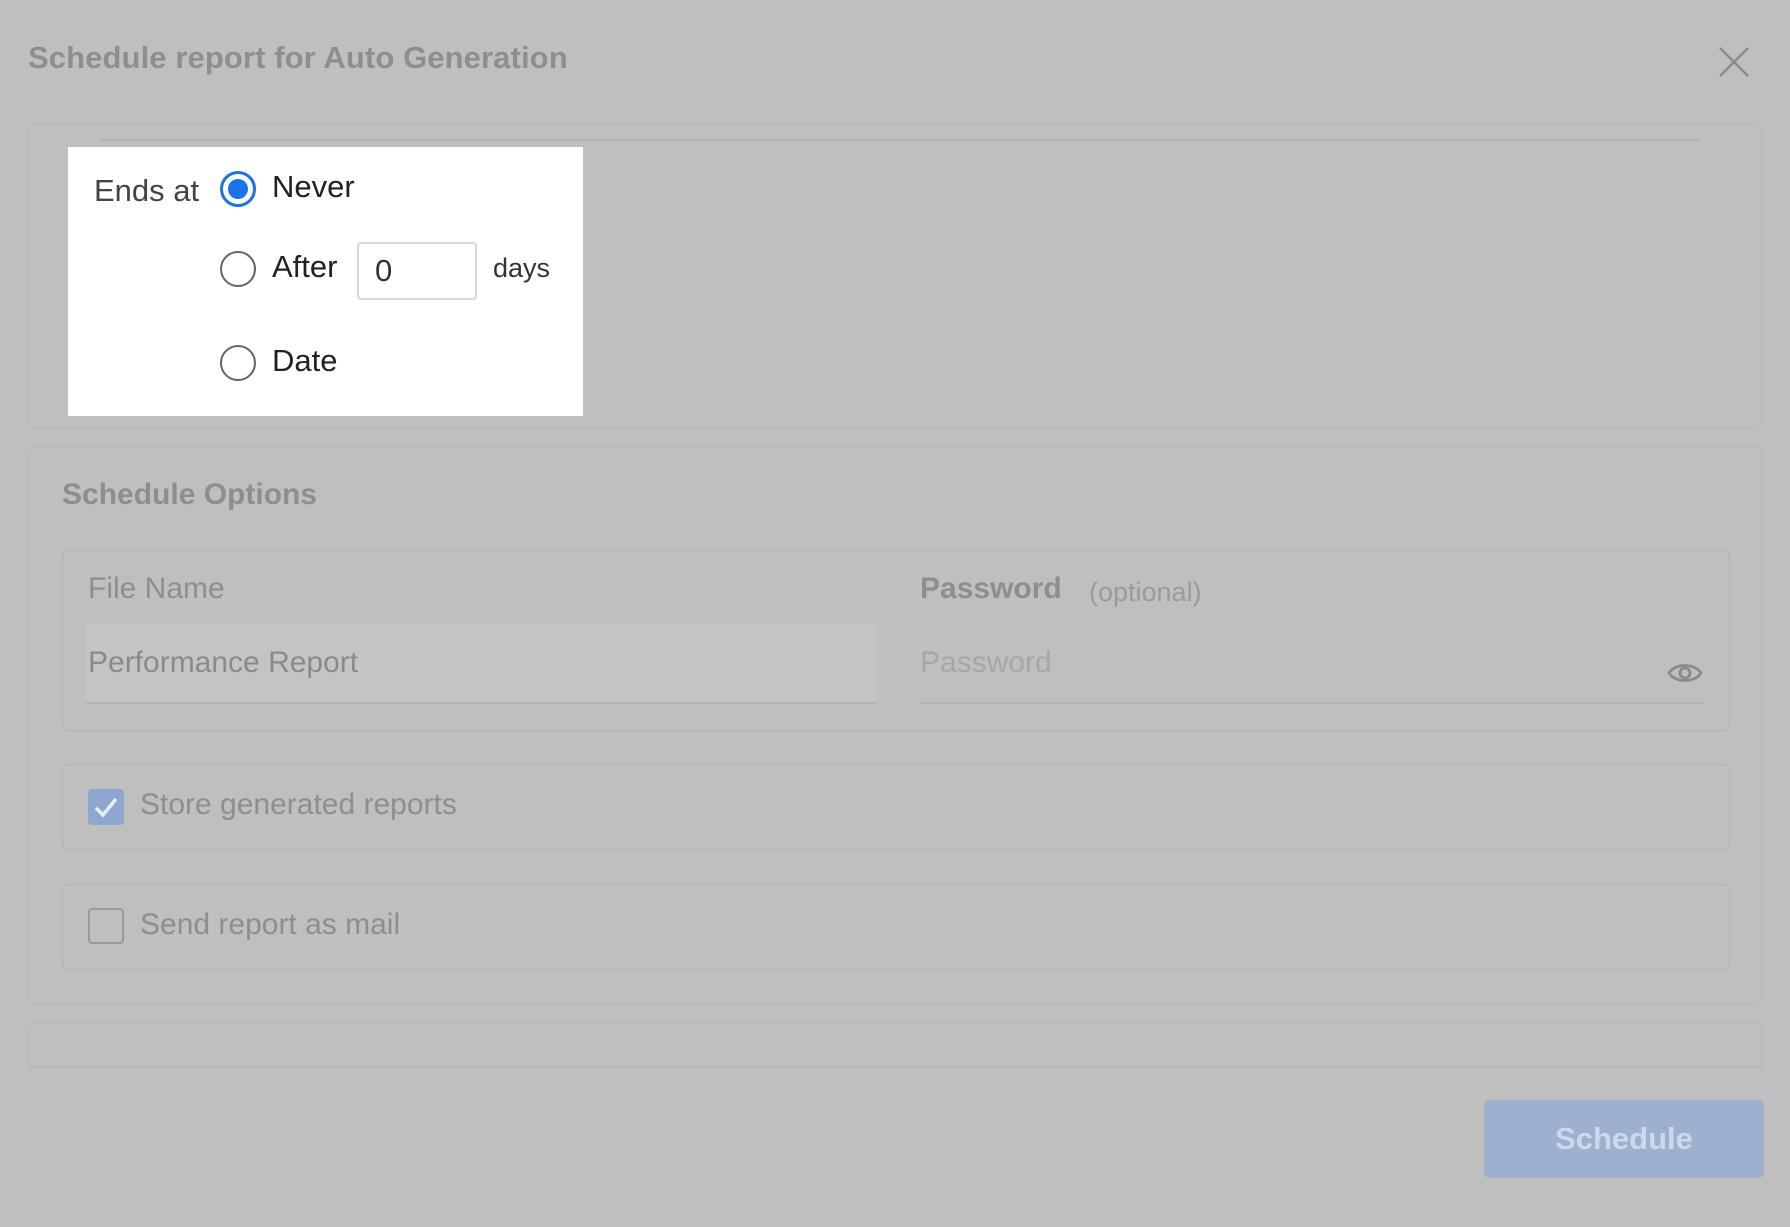 This screenshot has height=1227, width=1790. Describe the element at coordinates (895, 1046) in the screenshot. I see `collapsed-panel` at that location.